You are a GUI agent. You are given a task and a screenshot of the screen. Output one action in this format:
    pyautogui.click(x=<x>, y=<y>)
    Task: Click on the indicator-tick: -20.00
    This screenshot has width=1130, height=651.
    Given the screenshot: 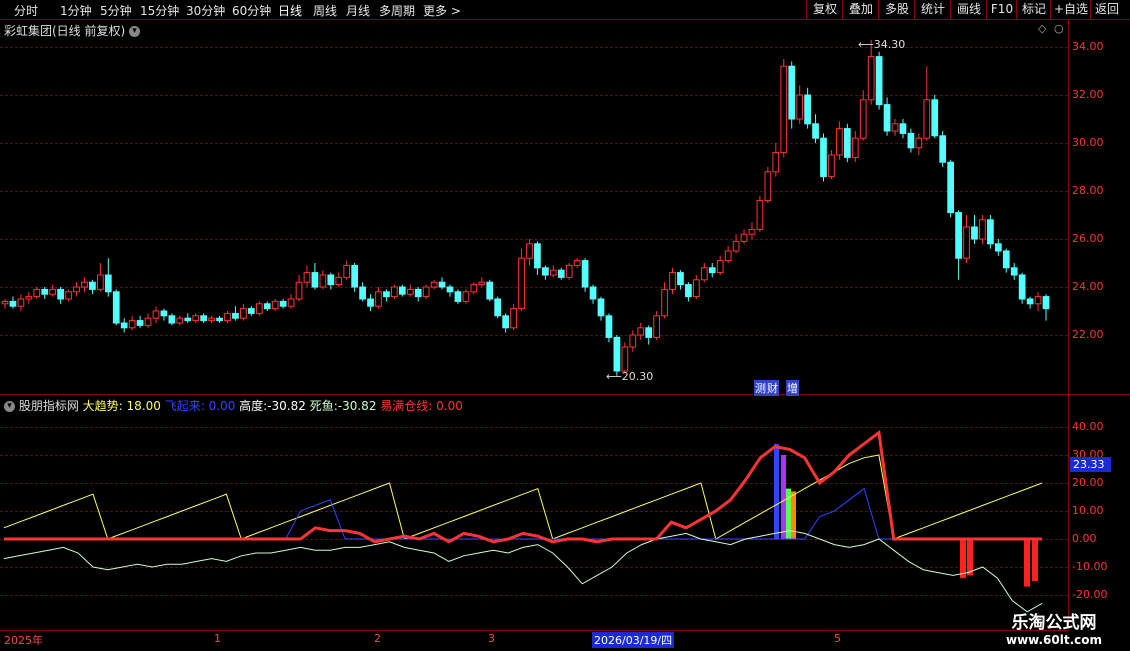 What is the action you would take?
    pyautogui.click(x=1090, y=594)
    